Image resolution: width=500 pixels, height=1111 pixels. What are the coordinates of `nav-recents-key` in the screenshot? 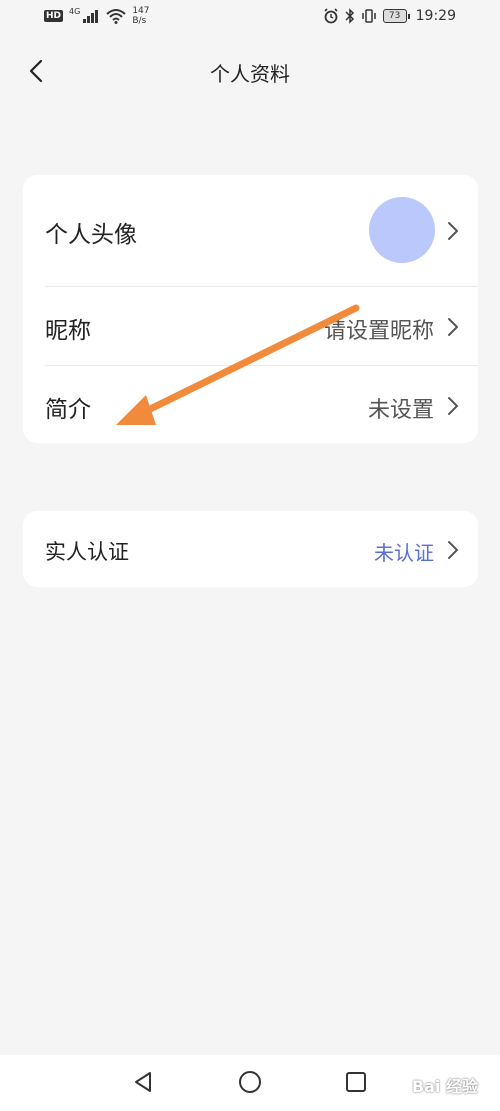 It's located at (356, 1082).